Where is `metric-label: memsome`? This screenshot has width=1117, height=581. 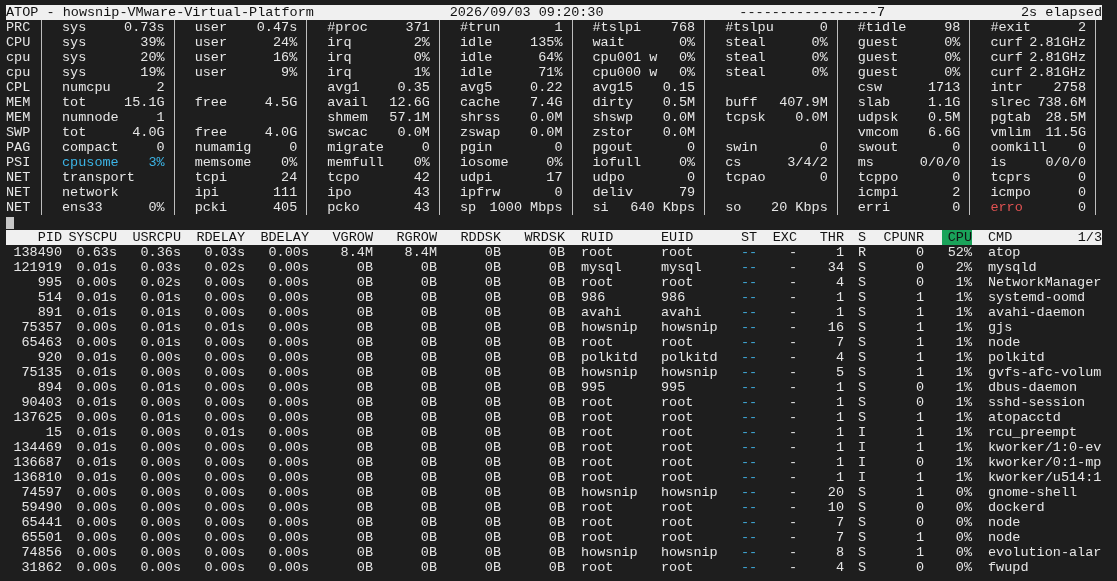 metric-label: memsome is located at coordinates (223, 162).